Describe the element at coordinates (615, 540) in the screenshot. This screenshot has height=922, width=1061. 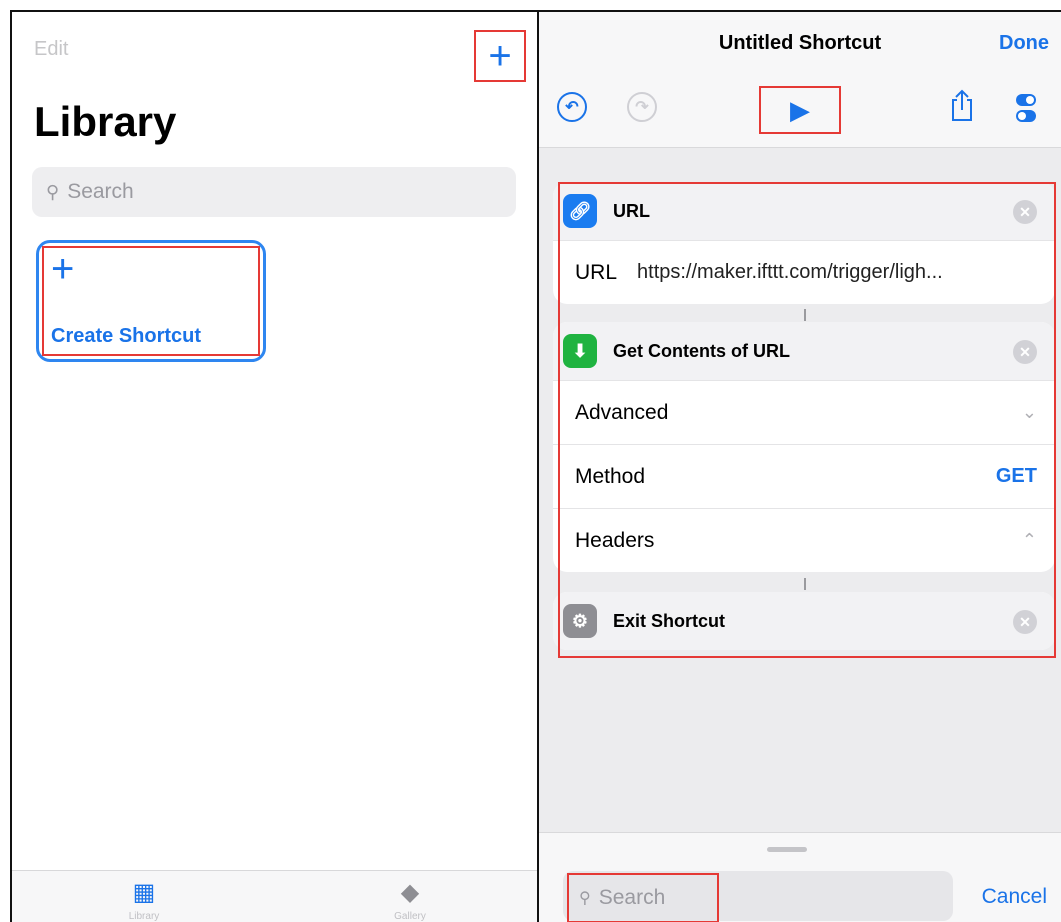
I see `row-label: Headers` at that location.